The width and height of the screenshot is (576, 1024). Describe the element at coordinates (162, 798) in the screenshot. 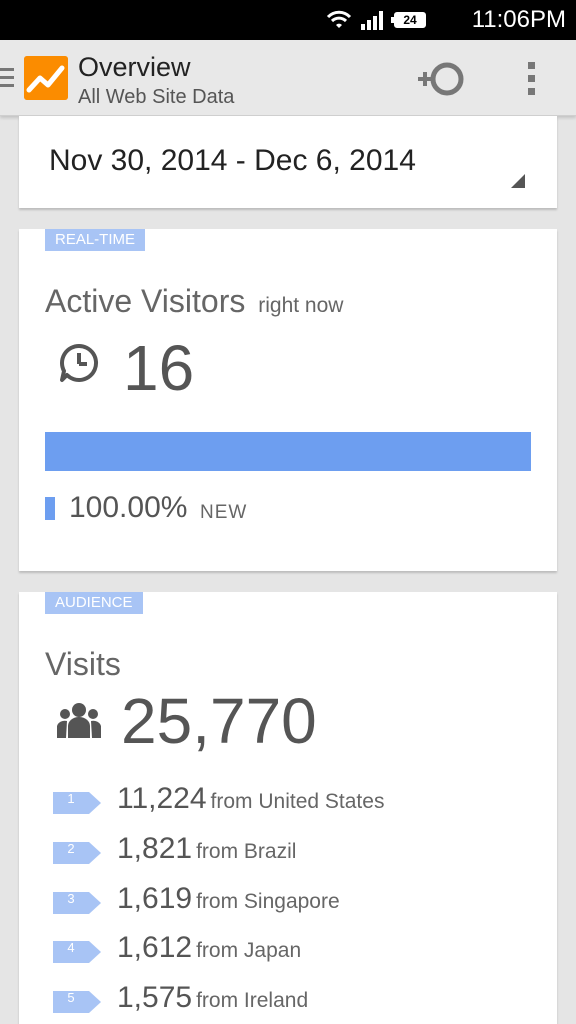

I see `country-visits-value: 11,224` at that location.